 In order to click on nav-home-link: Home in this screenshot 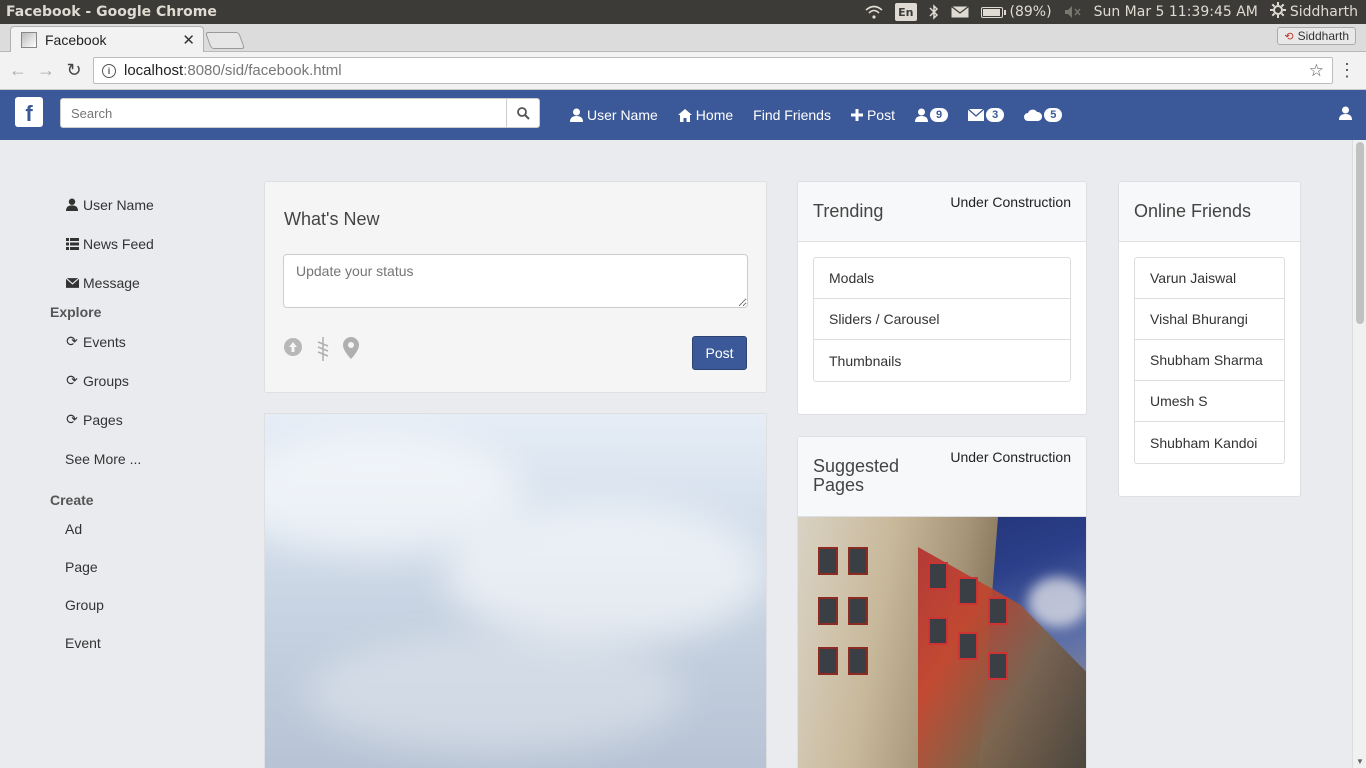, I will do `click(705, 115)`.